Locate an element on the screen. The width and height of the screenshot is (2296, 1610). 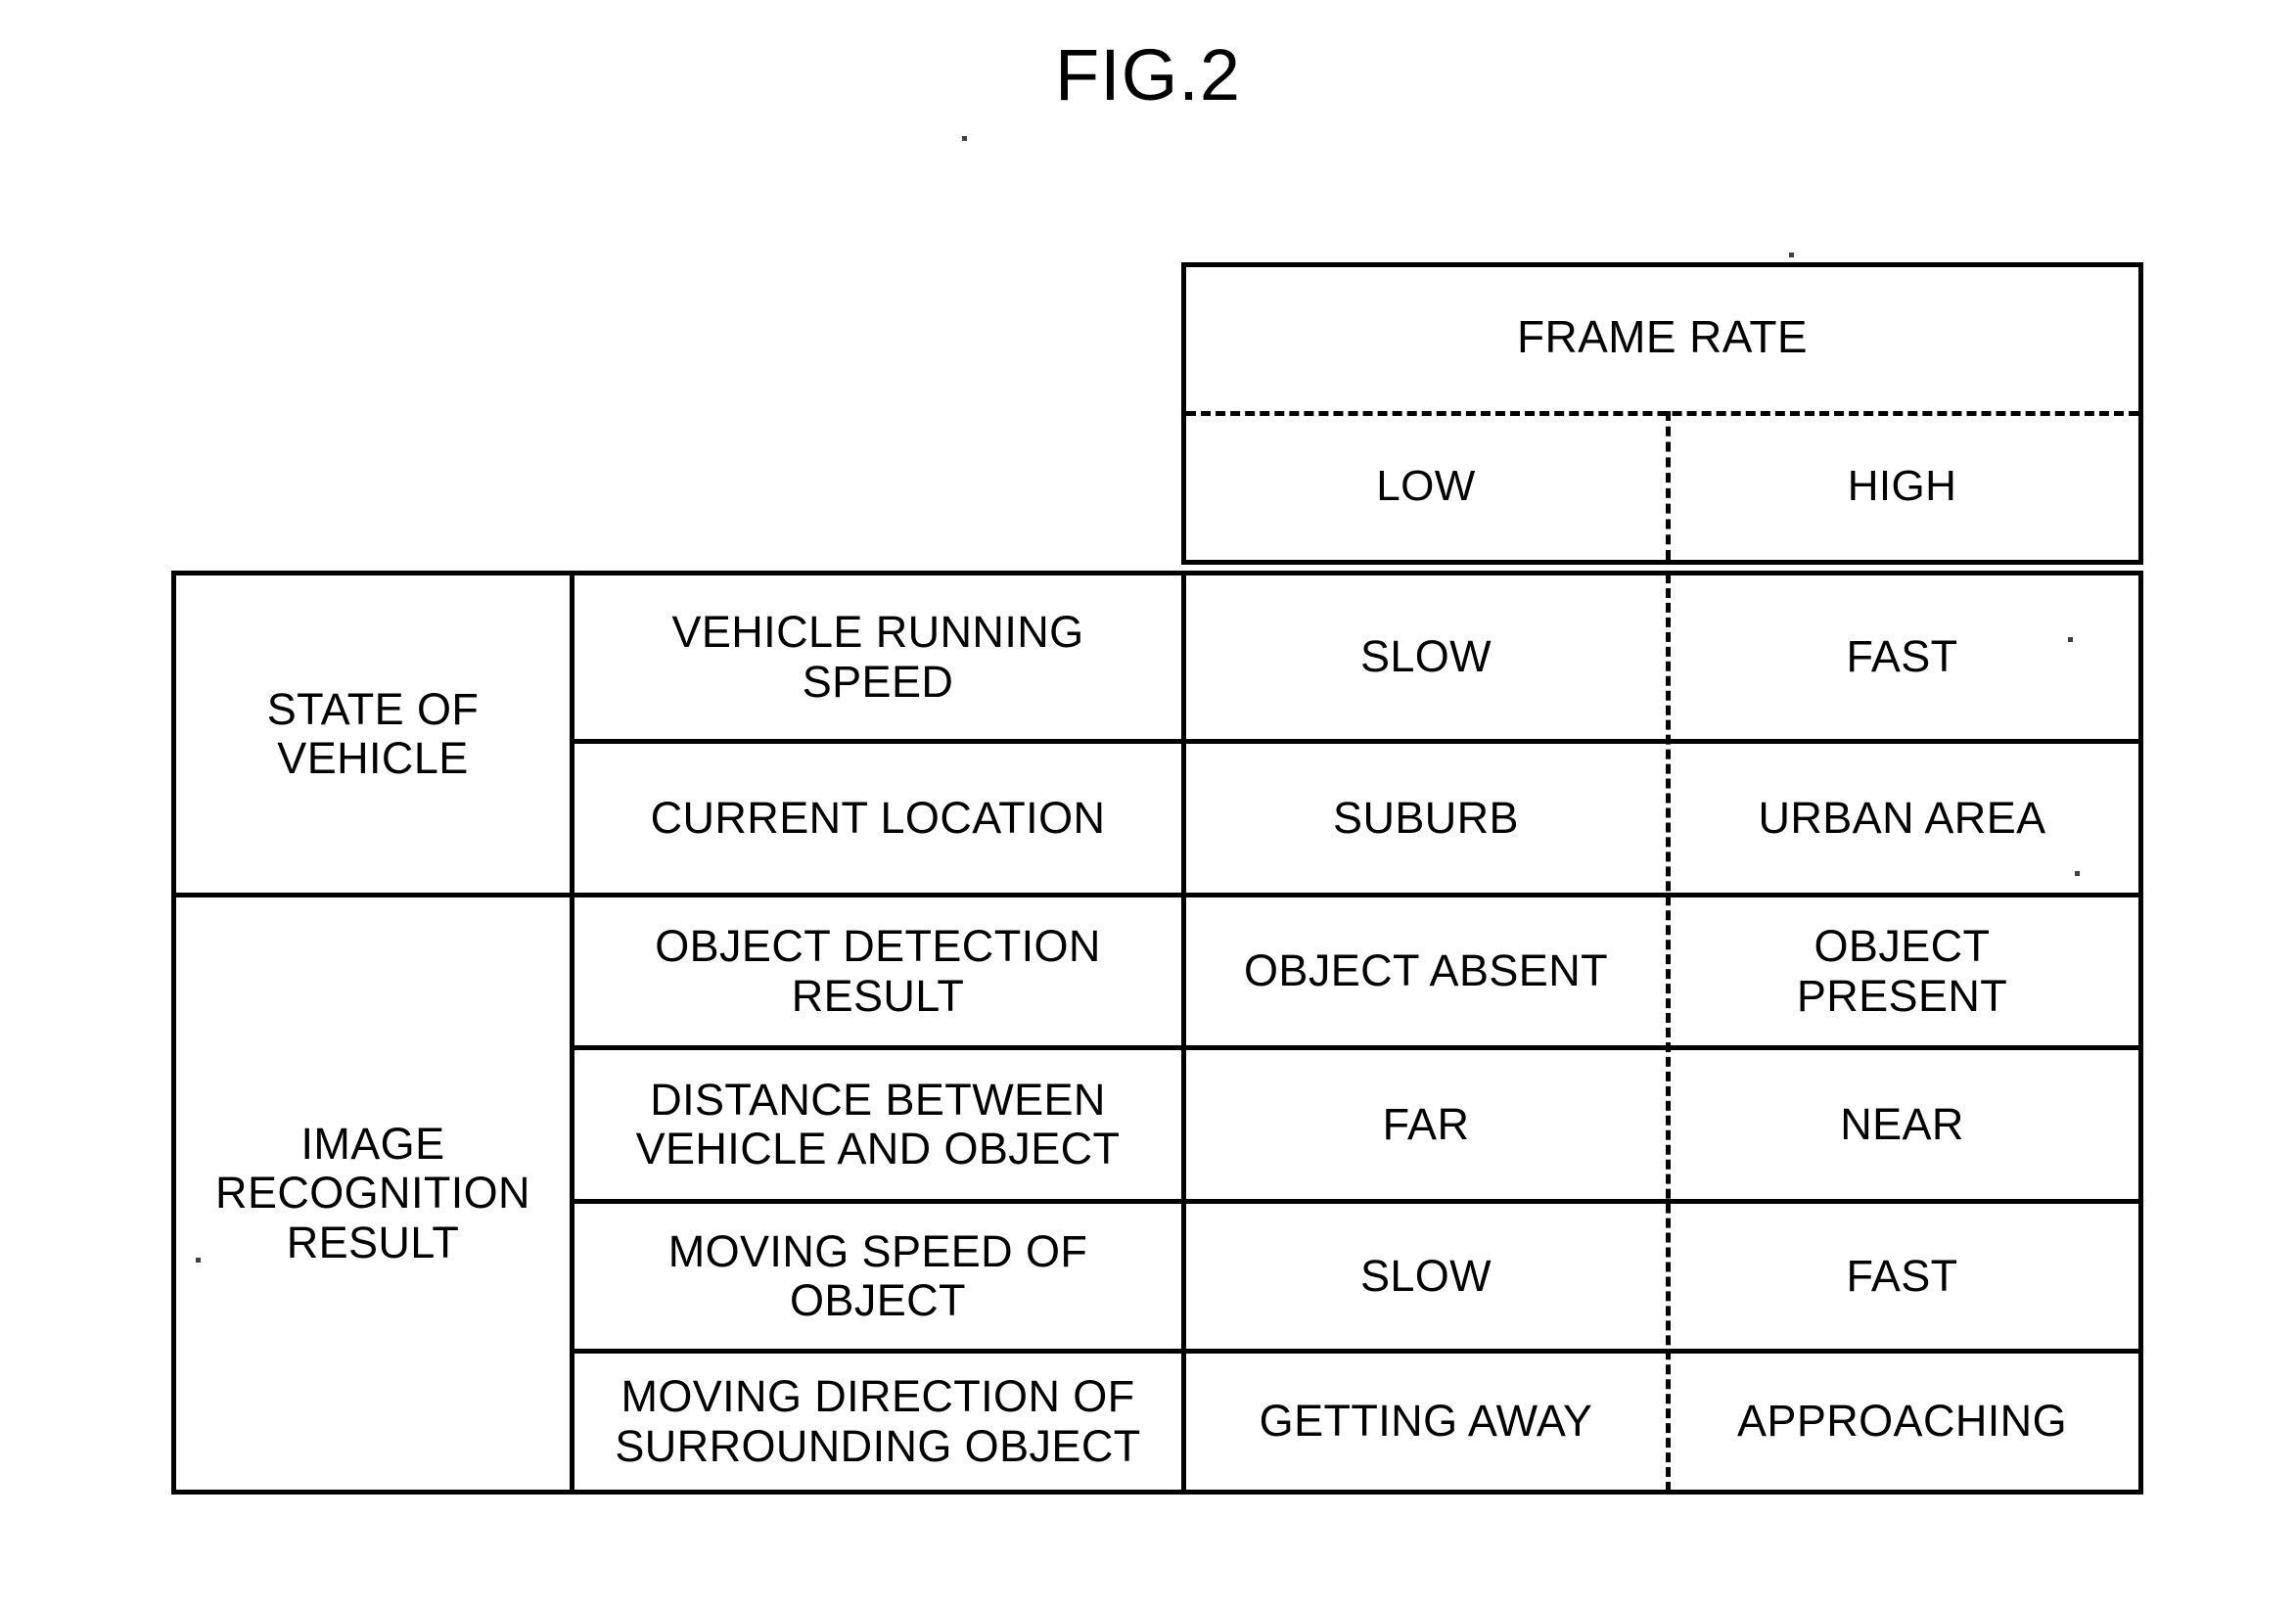
value-high-distance-between-vehicle-and-object: NEAR is located at coordinates (1902, 1124).